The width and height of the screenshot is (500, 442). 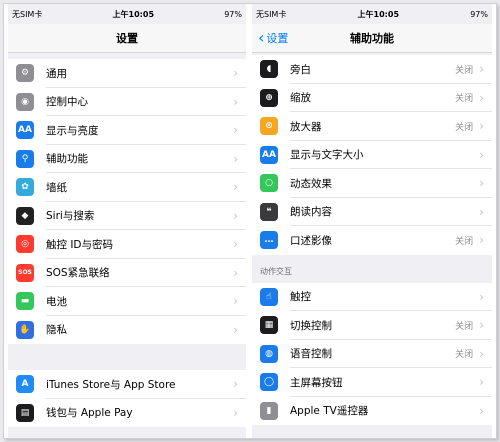 What do you see at coordinates (269, 211) in the screenshot?
I see `speech-icon: ❝` at bounding box center [269, 211].